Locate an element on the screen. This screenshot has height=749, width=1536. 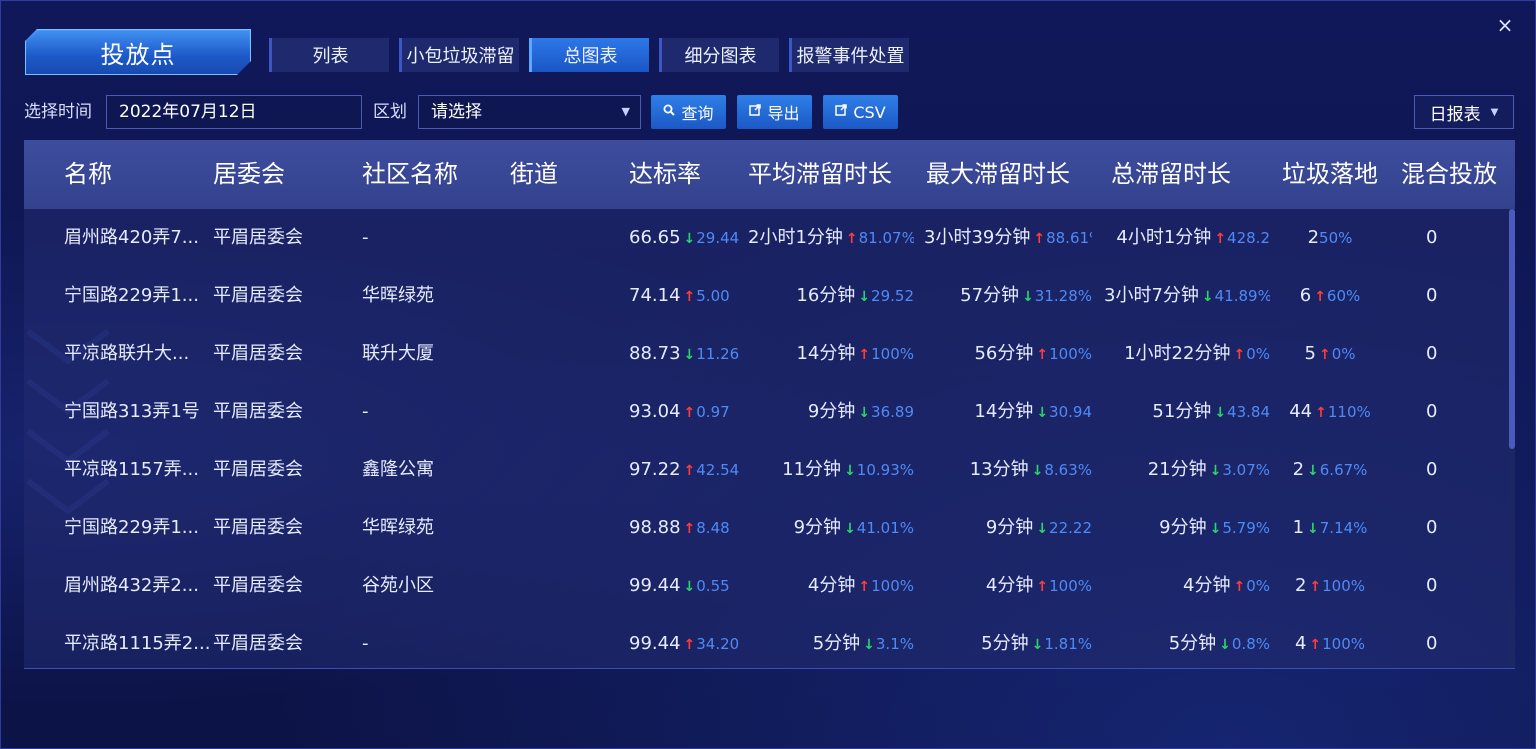
cell-max-delta: 100% is located at coordinates (1070, 586).